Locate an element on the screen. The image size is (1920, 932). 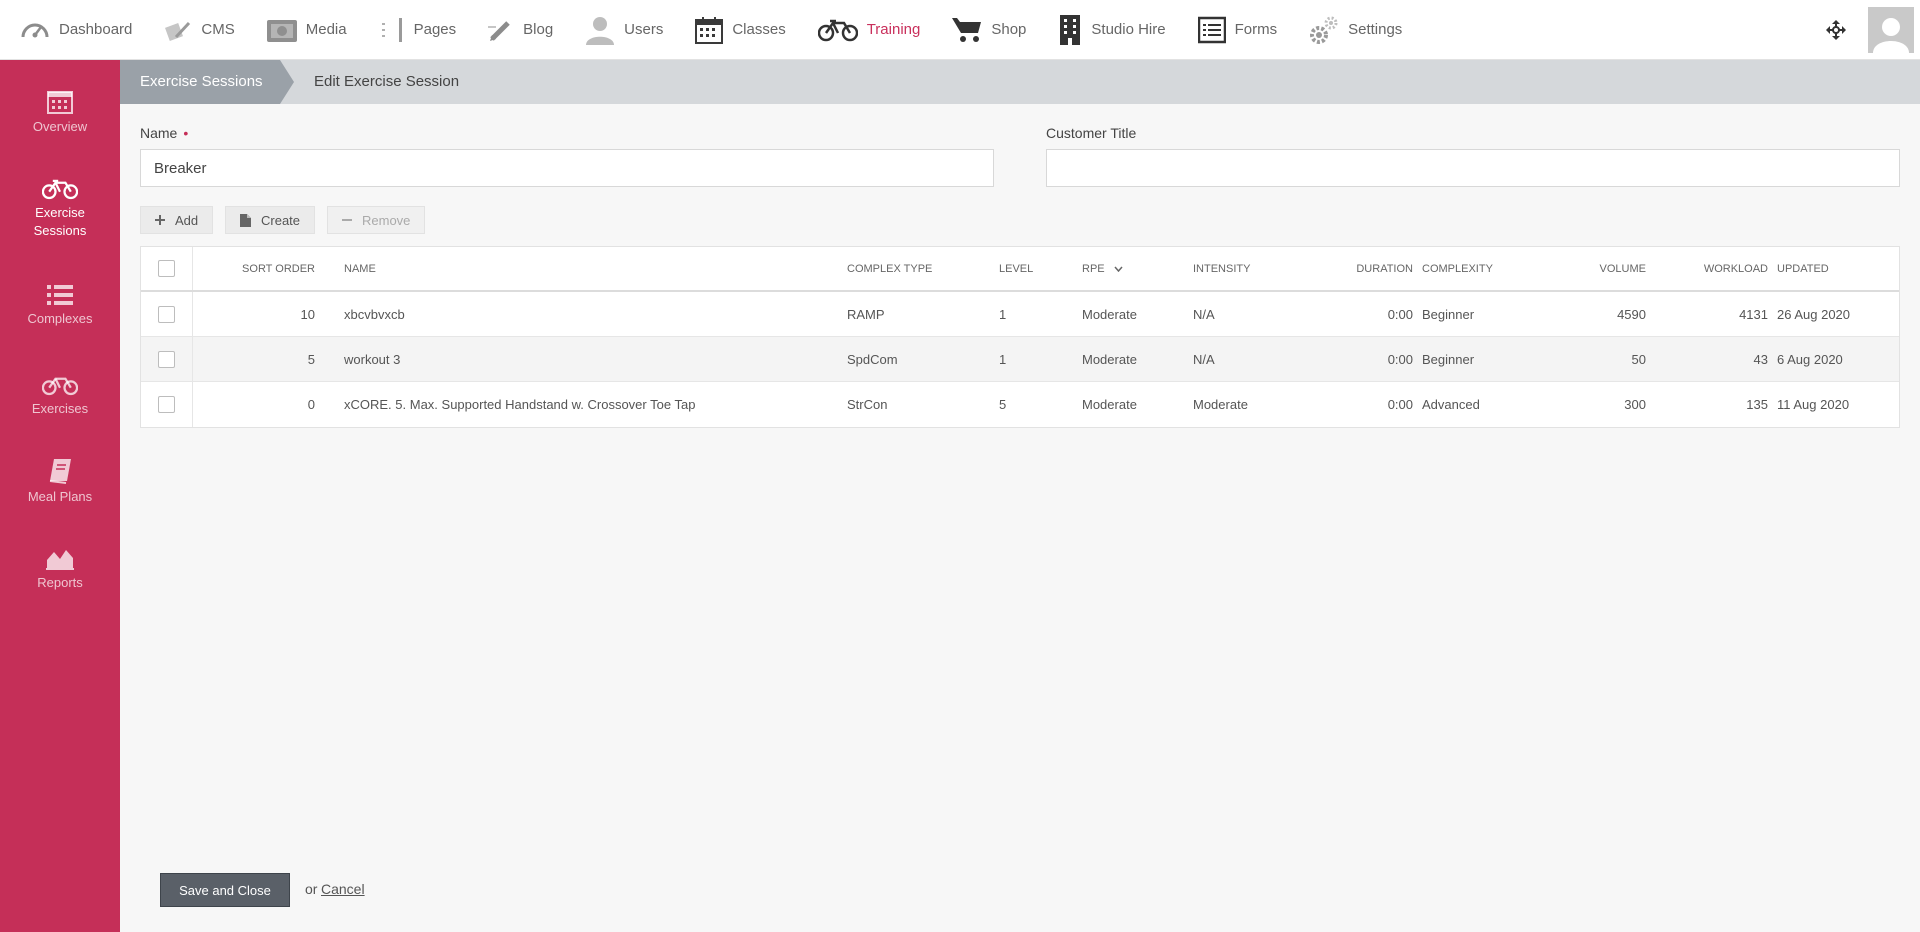
nav-blog-label: Blog is located at coordinates (538, 29).